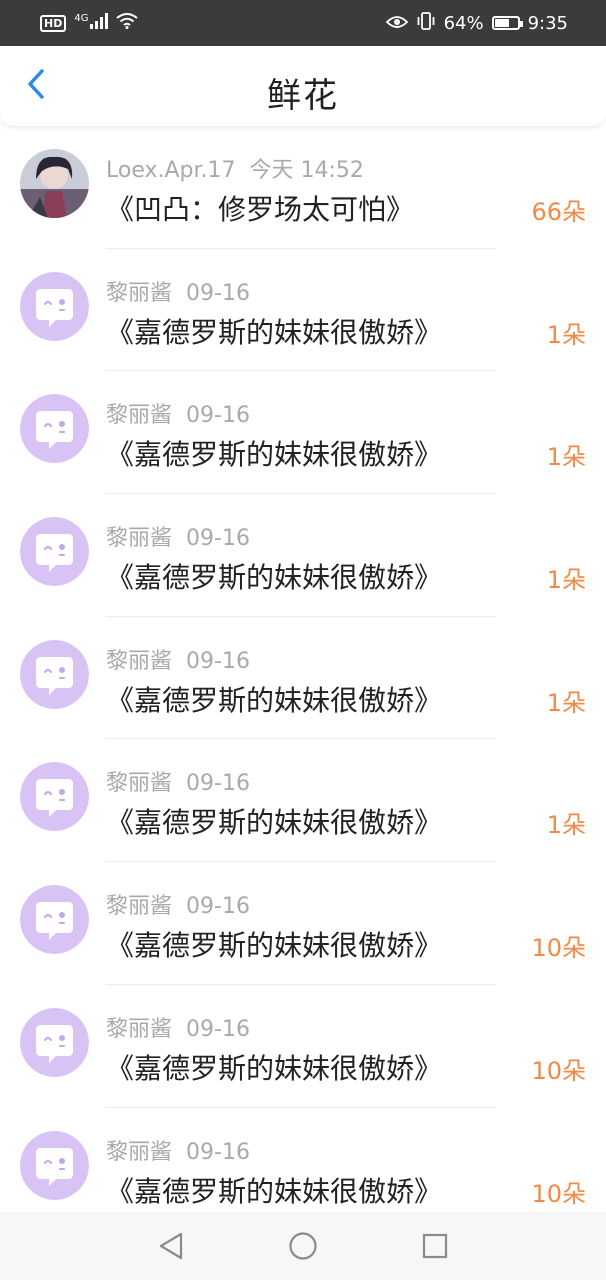  Describe the element at coordinates (99, 23) in the screenshot. I see `signal-icon` at that location.